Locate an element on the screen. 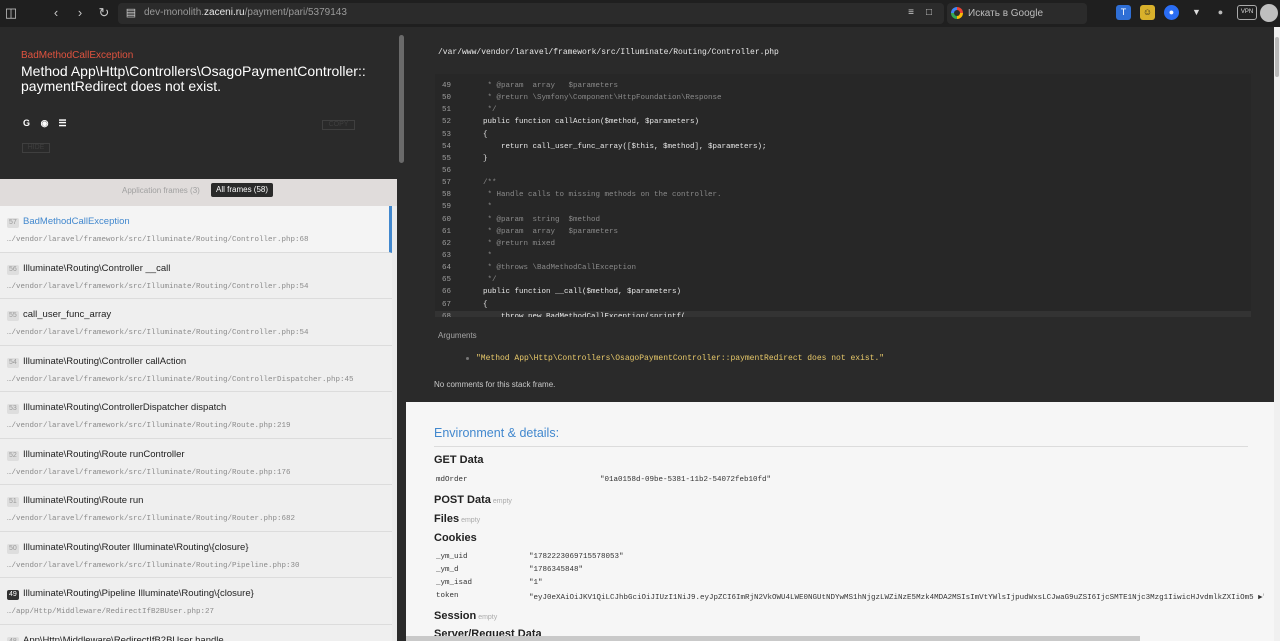 Image resolution: width=1280 pixels, height=641 pixels. line-number: 65 is located at coordinates (446, 280).